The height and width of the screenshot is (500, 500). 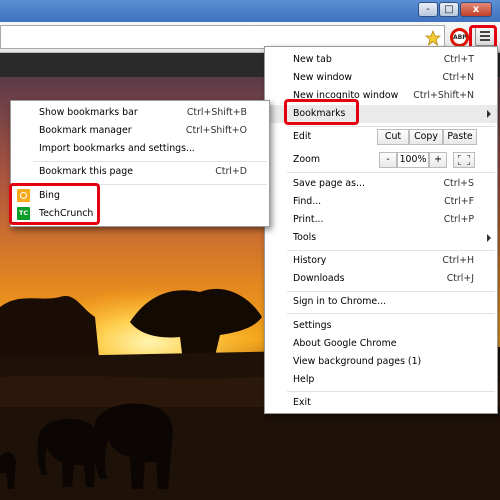 What do you see at coordinates (310, 260) in the screenshot?
I see `menu-item-label: History` at bounding box center [310, 260].